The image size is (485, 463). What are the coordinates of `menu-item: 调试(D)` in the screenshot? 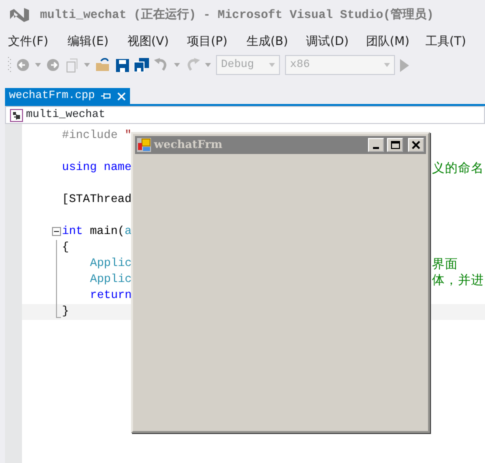 It's located at (336, 41).